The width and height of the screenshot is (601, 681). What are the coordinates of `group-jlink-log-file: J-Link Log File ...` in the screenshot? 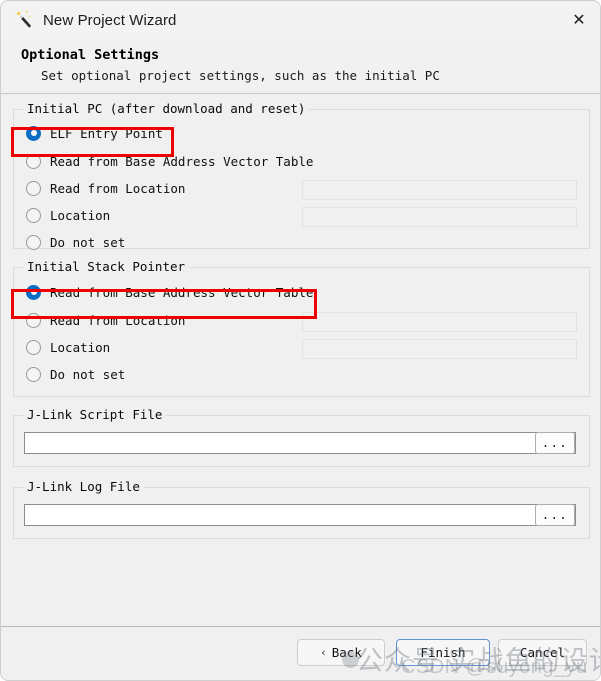 It's located at (301, 509).